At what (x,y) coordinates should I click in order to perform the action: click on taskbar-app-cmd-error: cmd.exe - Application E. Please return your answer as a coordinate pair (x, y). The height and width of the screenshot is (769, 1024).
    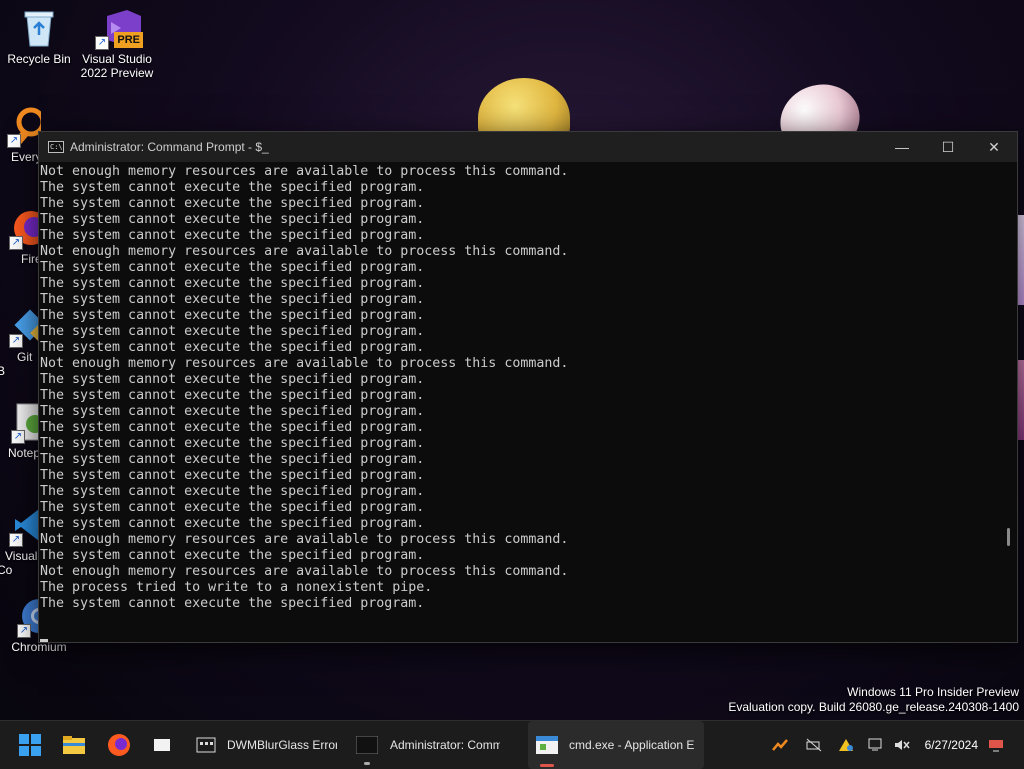
    Looking at the image, I should click on (616, 745).